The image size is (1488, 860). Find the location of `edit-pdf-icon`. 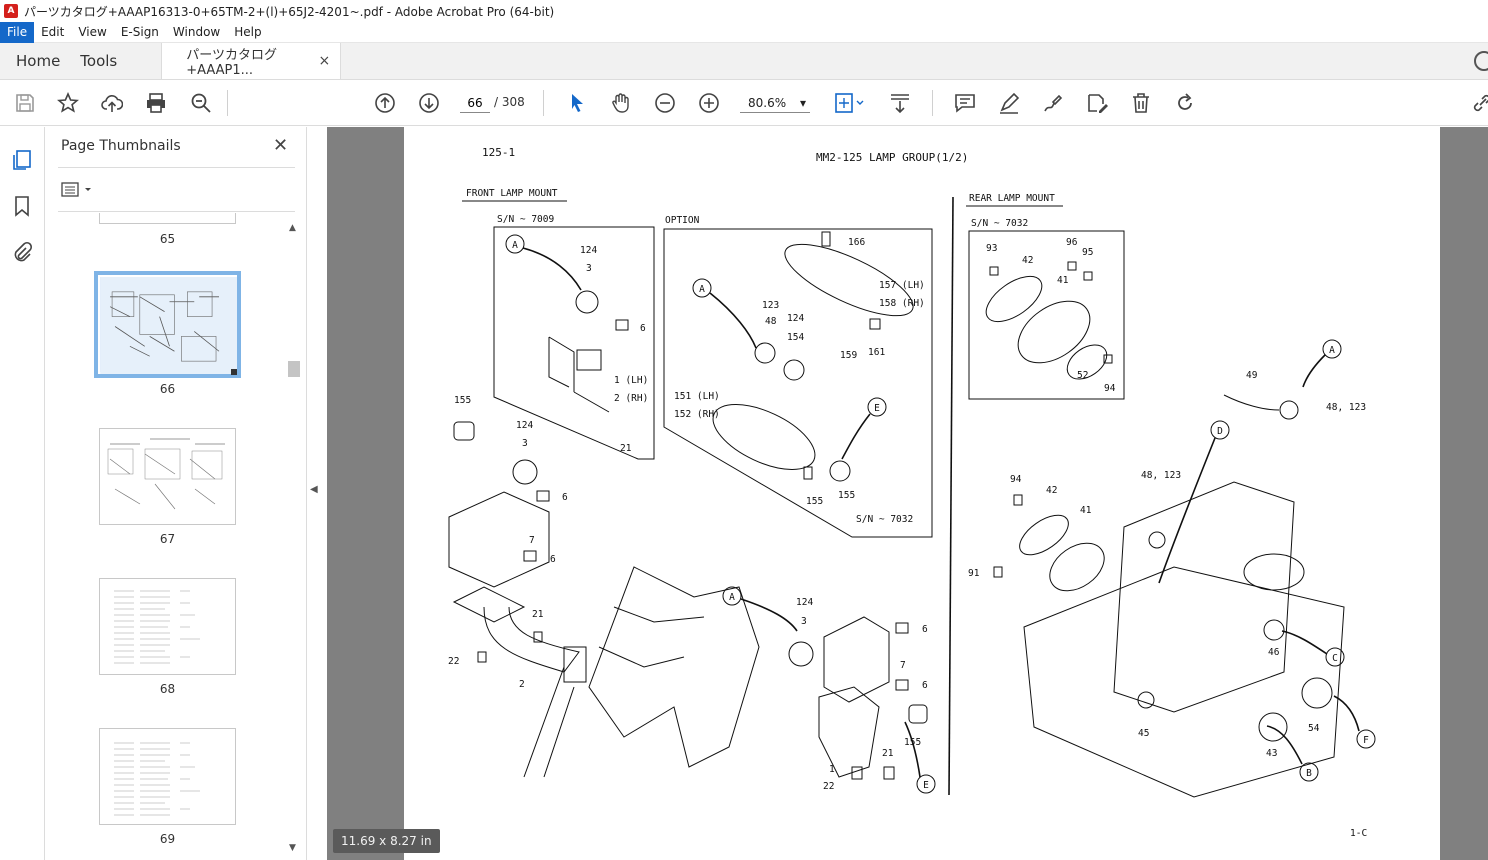

edit-pdf-icon is located at coordinates (1097, 103).